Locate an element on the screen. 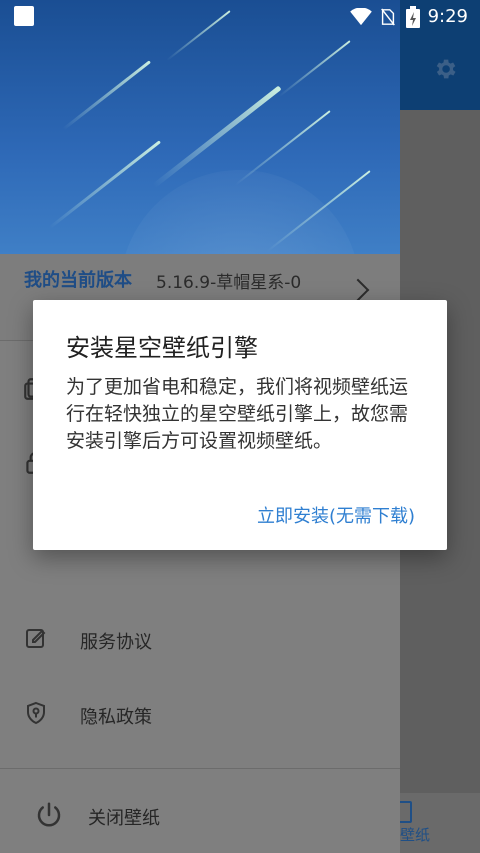  wifi-icon is located at coordinates (361, 17).